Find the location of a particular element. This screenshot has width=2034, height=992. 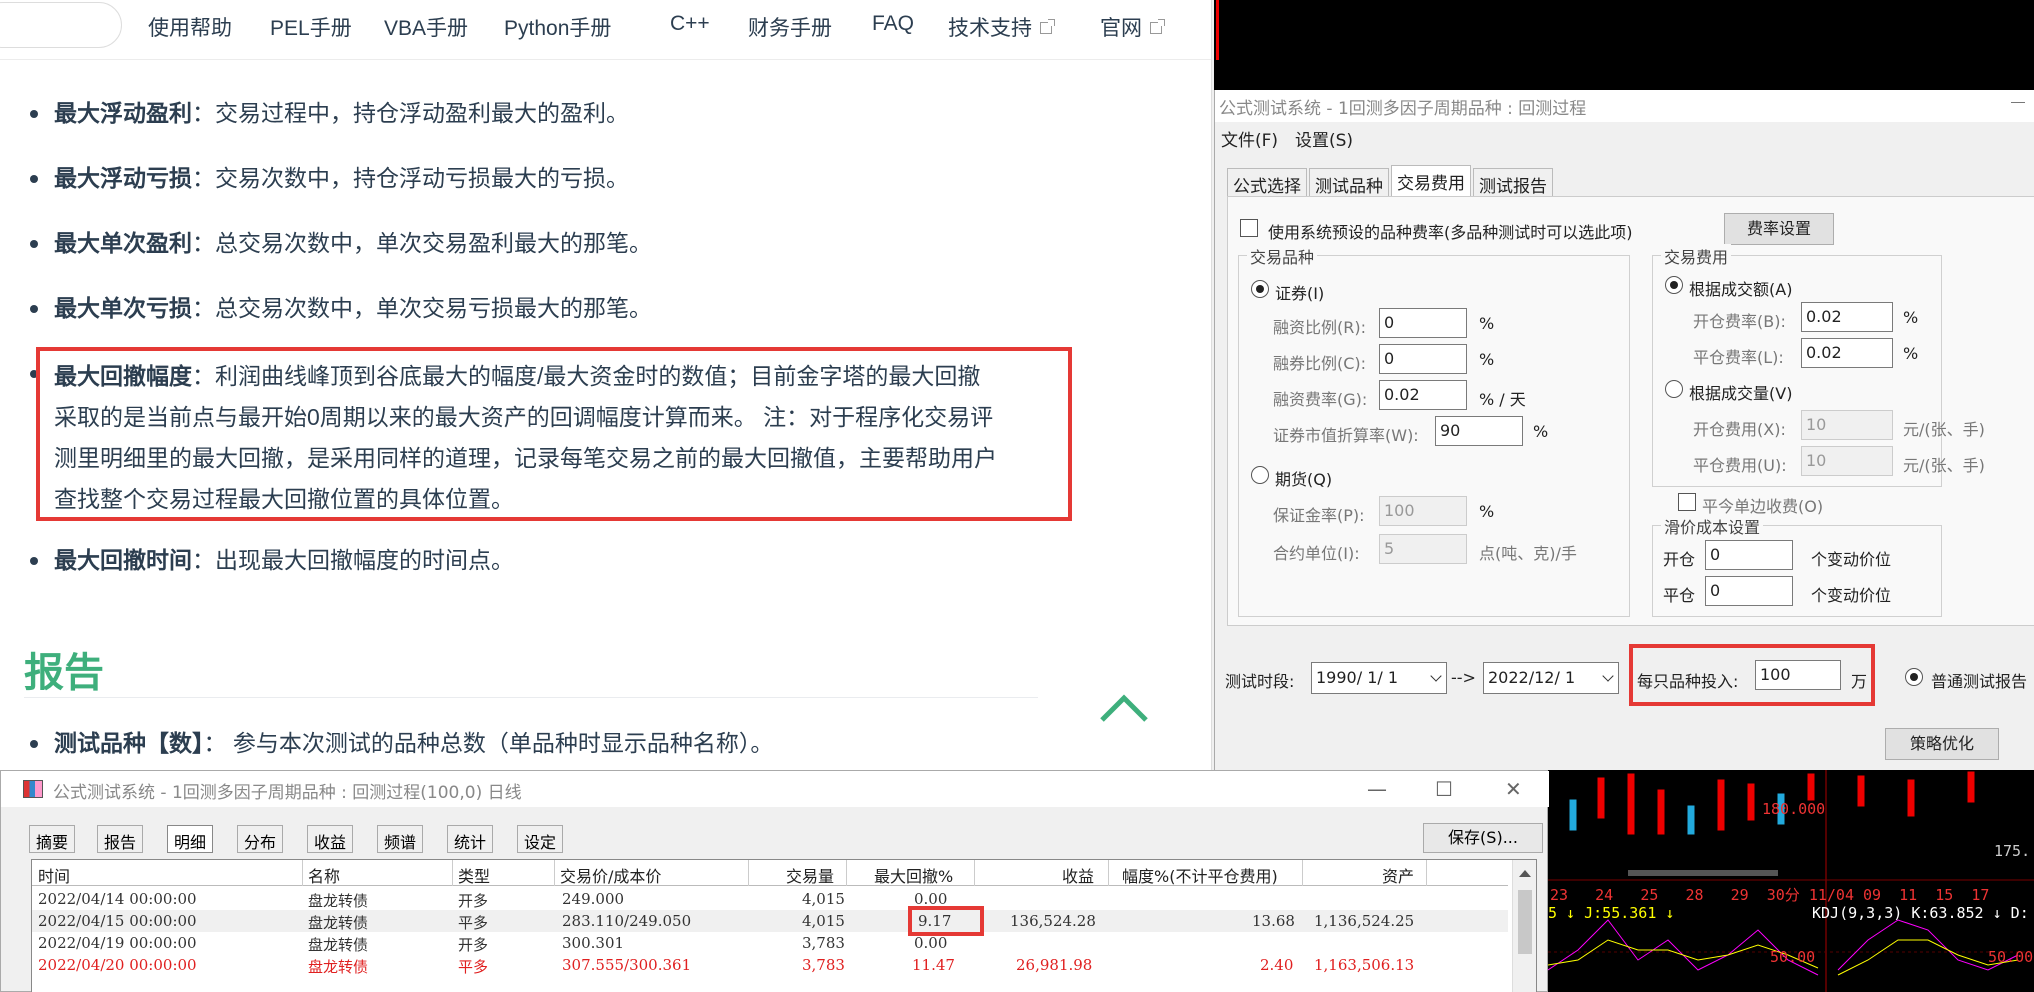

vertical-scrollbar is located at coordinates (1524, 926).